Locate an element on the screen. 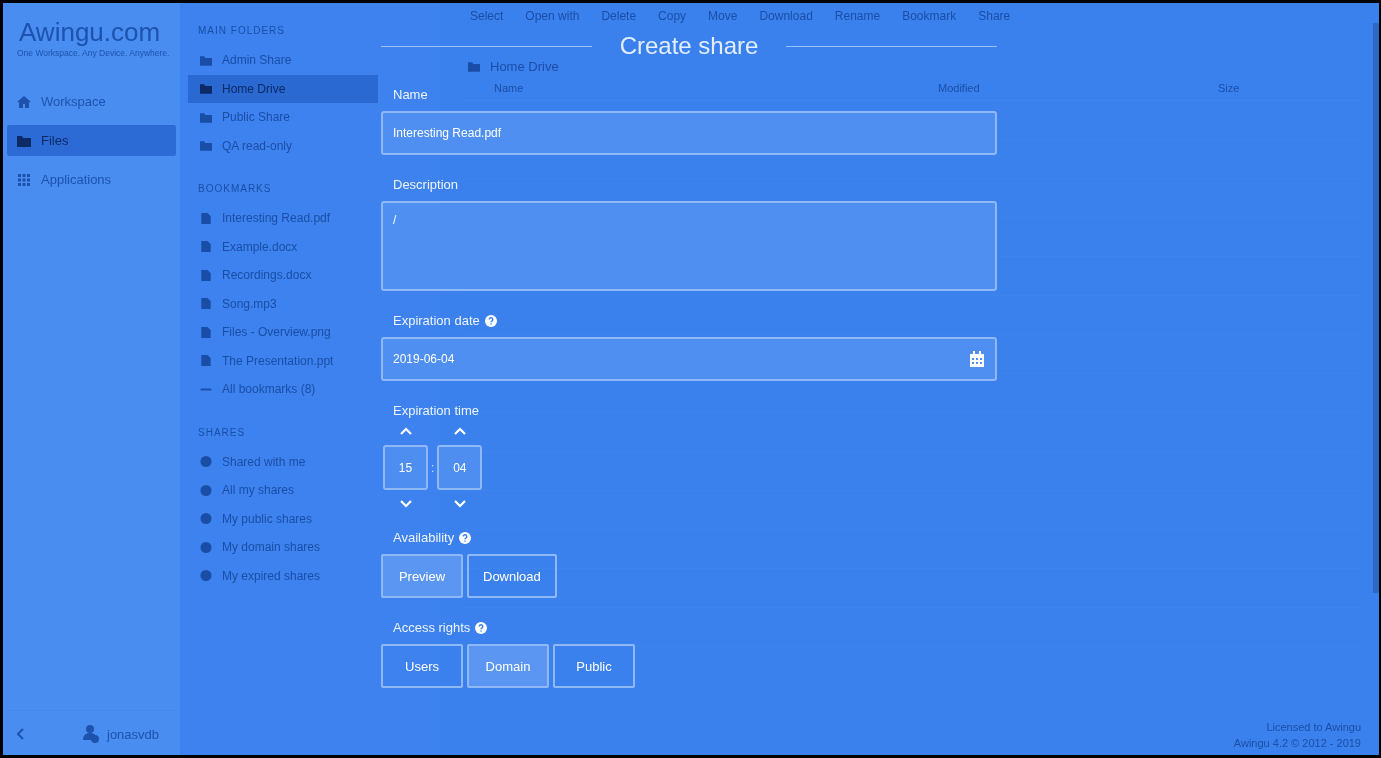 The image size is (1381, 758). folder-item: Song.mp3 is located at coordinates (283, 303).